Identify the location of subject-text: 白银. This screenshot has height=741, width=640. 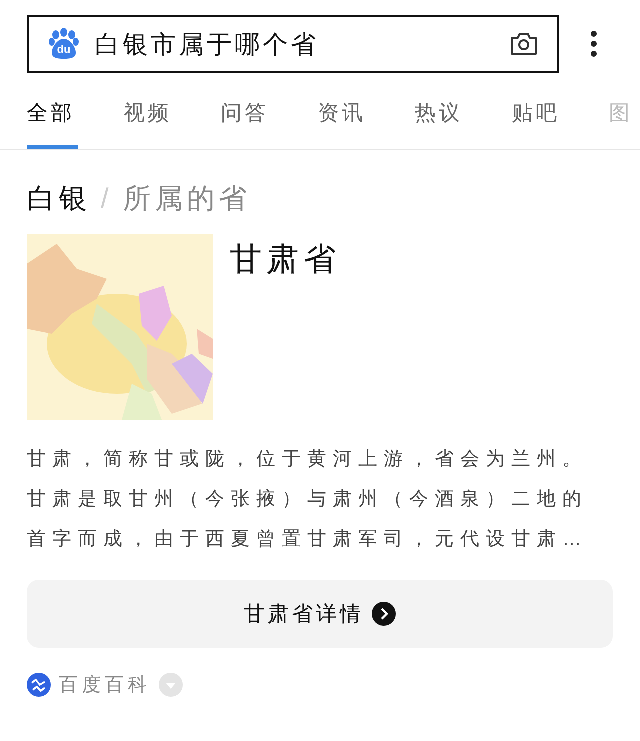
(59, 199).